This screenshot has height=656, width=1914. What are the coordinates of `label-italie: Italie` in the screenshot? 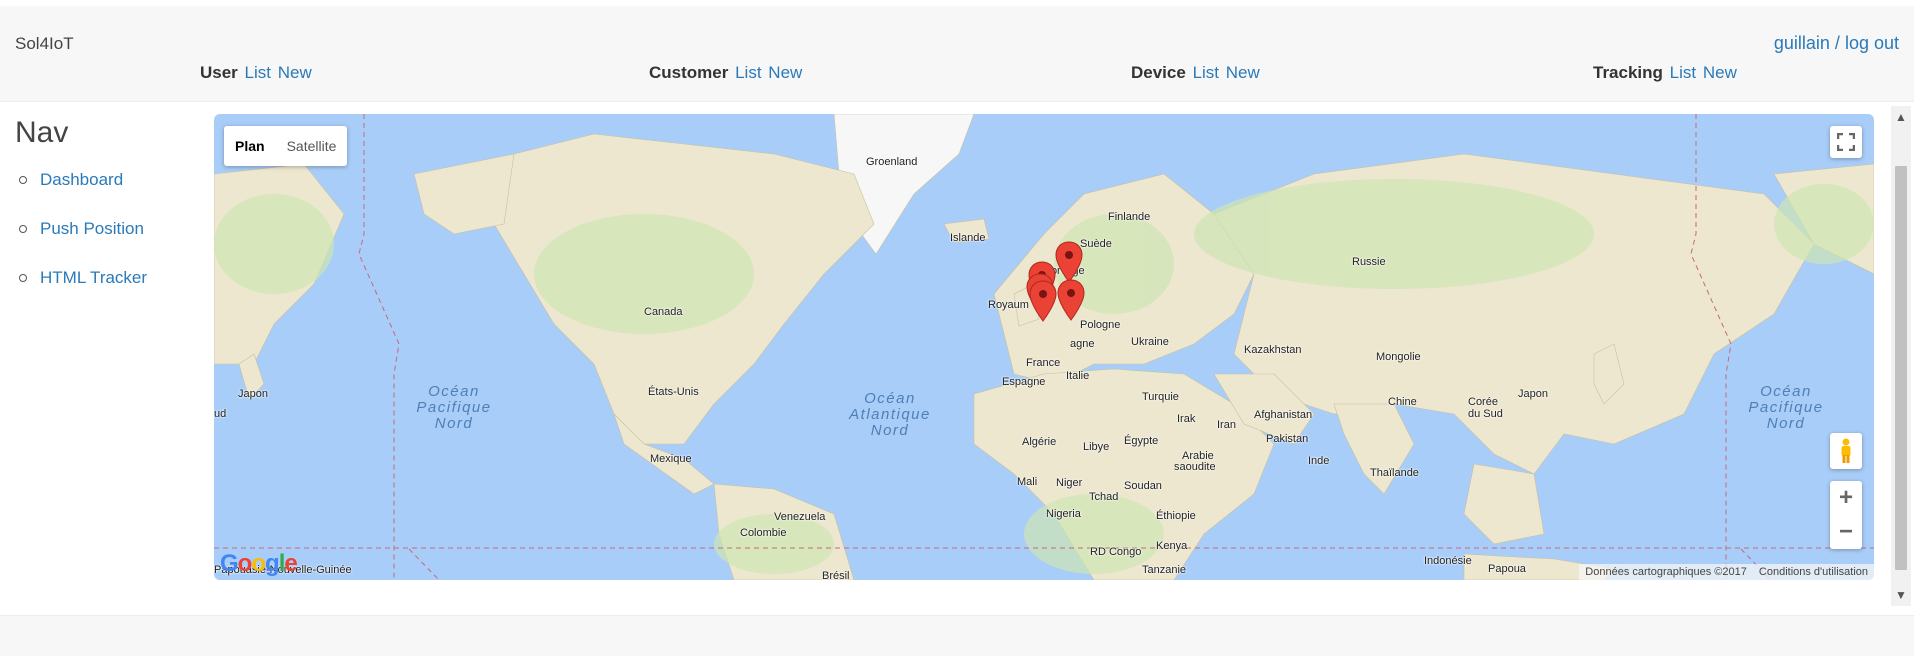 It's located at (1078, 376).